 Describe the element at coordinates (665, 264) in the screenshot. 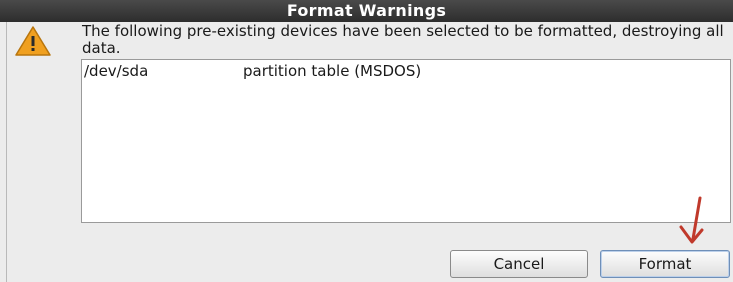

I see `format-button: Format` at that location.